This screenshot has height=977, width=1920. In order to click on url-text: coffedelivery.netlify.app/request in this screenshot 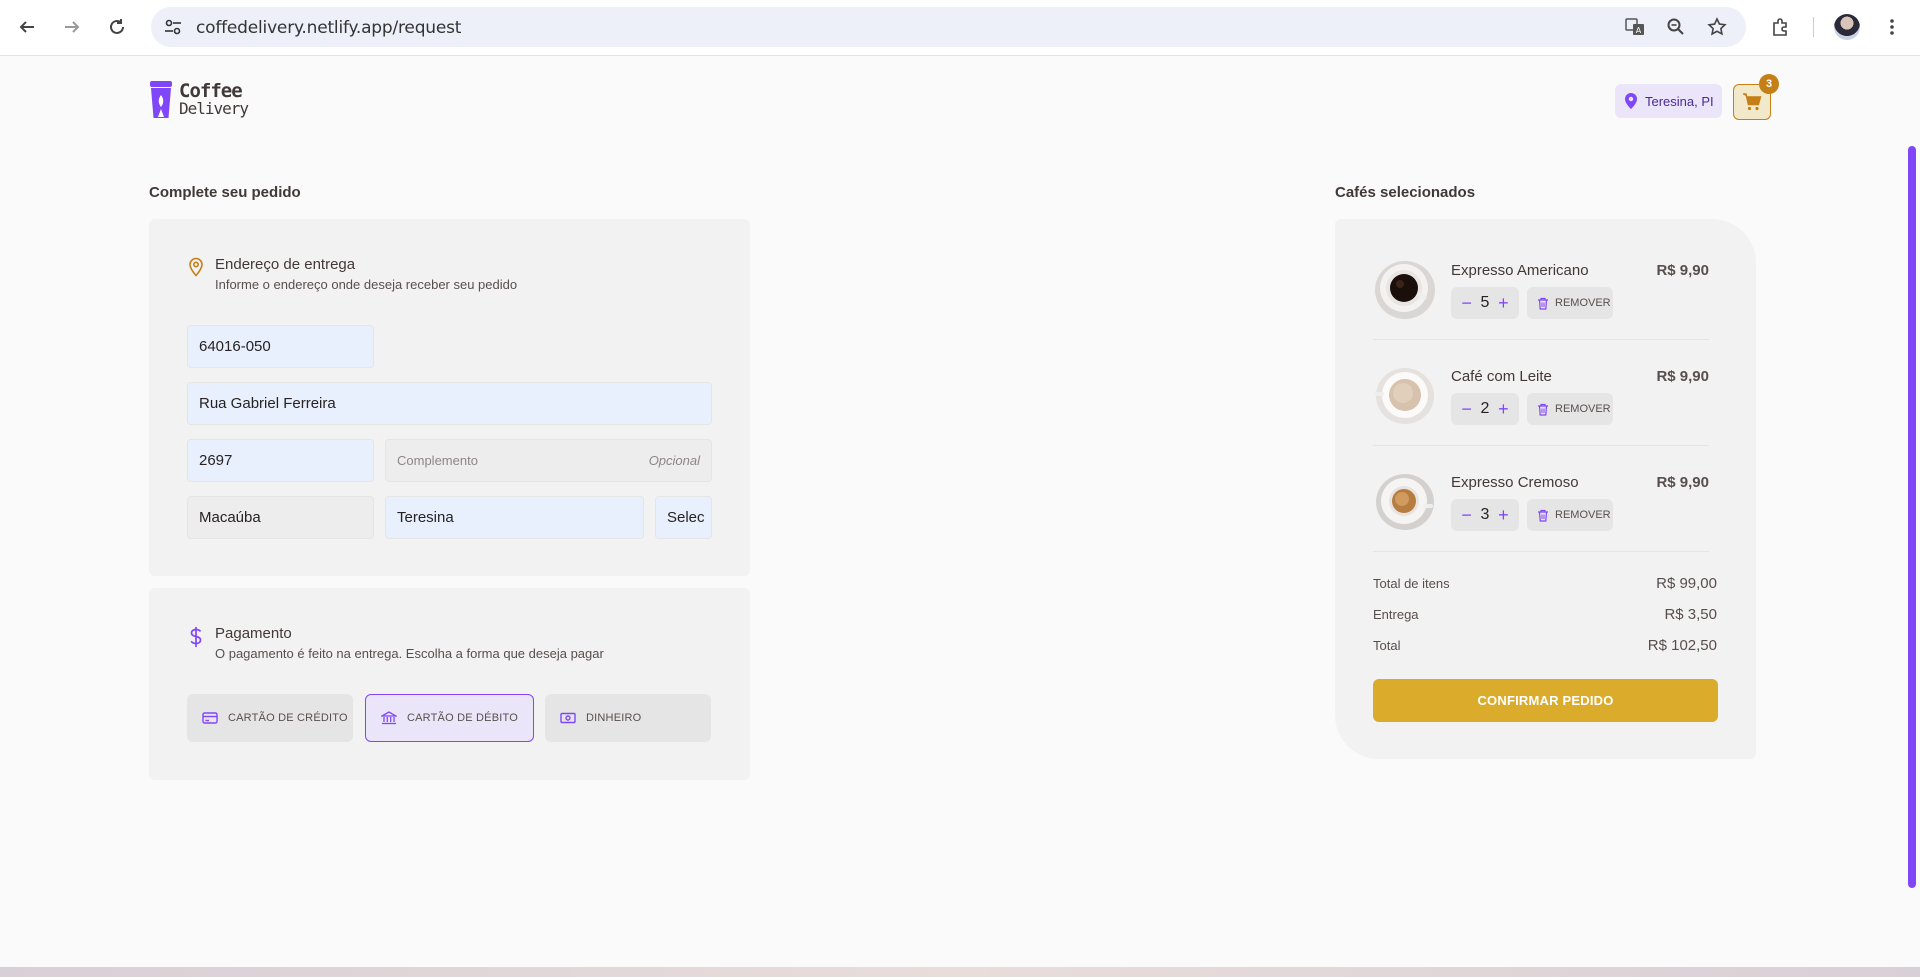, I will do `click(328, 28)`.